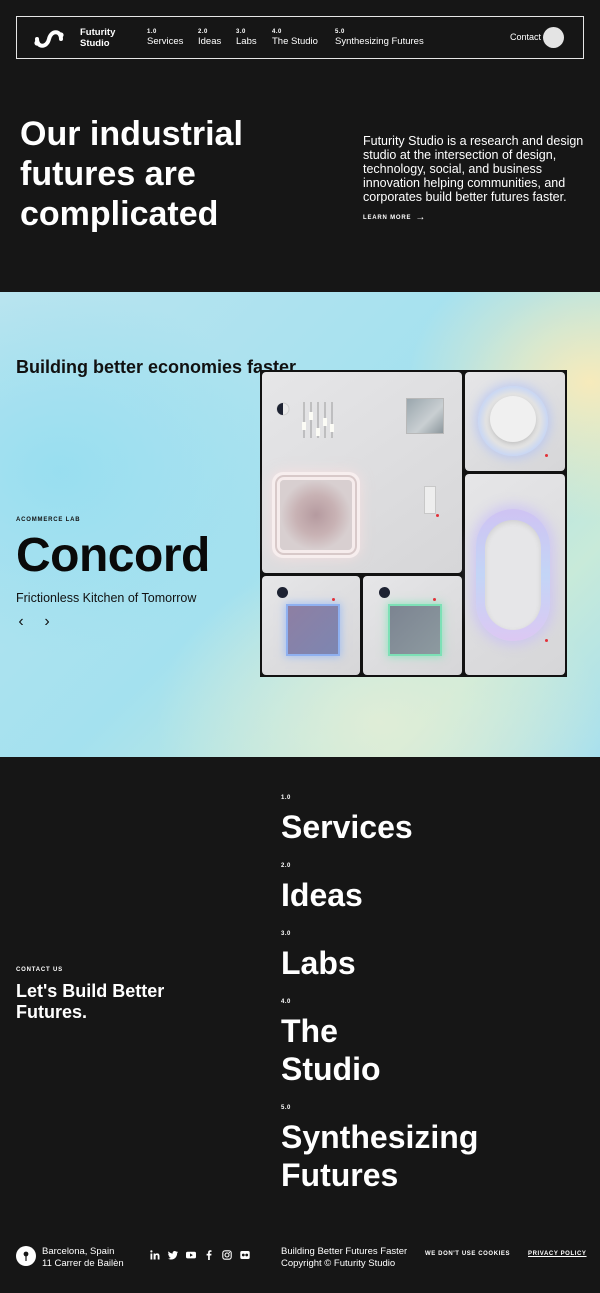 This screenshot has width=600, height=1293. Describe the element at coordinates (362, 472) in the screenshot. I see `control-panel-large` at that location.